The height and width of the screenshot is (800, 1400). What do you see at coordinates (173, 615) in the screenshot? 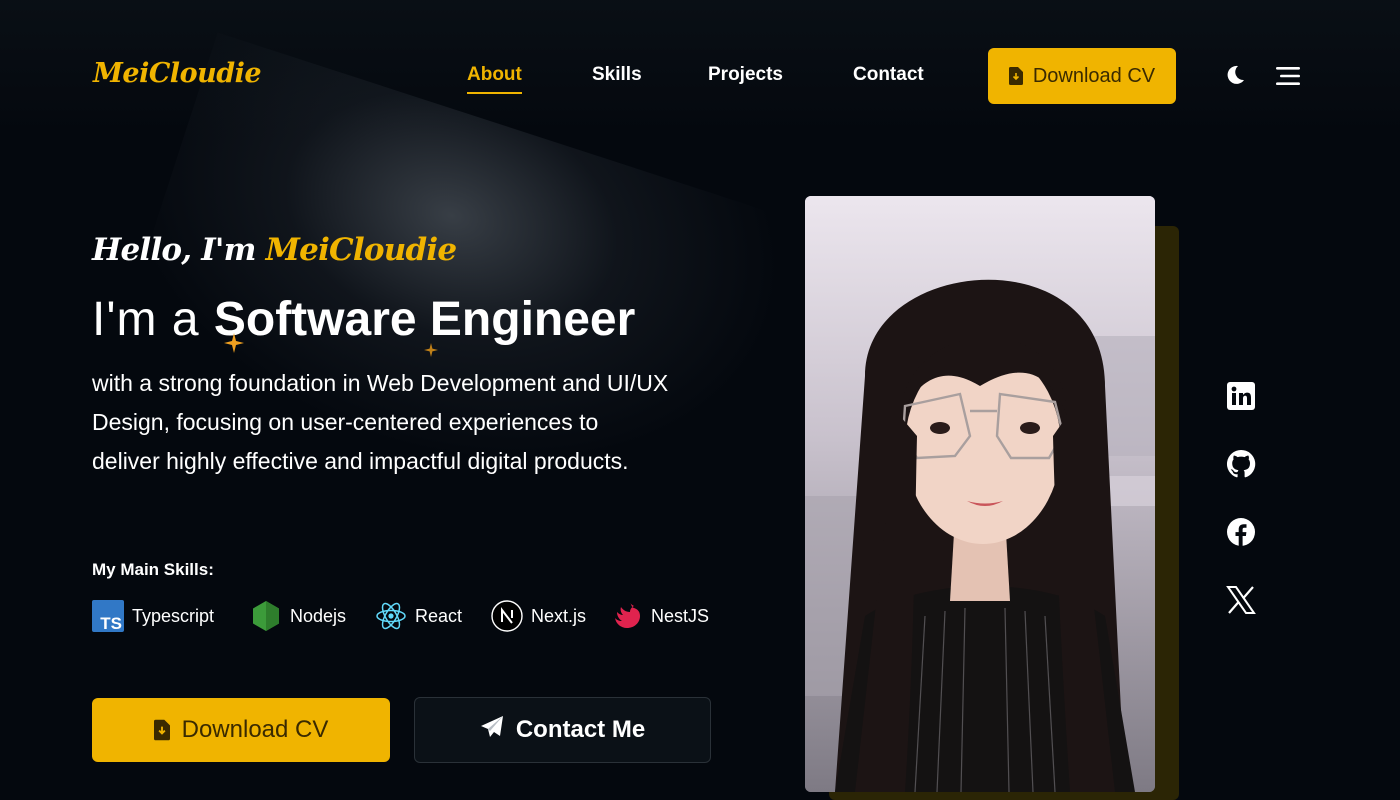
I see `skill-name: Typescript` at bounding box center [173, 615].